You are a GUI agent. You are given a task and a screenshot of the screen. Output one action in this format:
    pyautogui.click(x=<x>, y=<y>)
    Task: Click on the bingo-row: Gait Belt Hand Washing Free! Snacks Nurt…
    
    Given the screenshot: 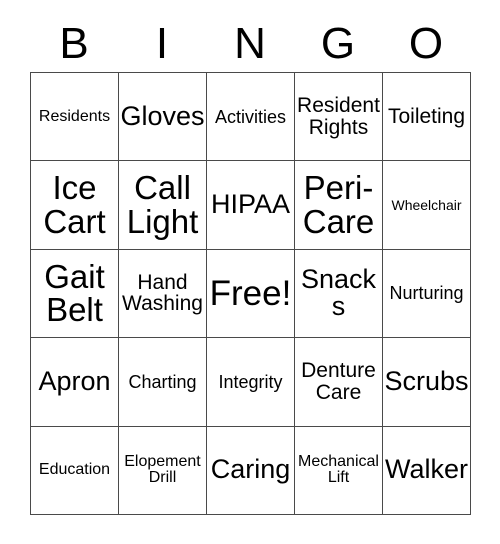 What is the action you would take?
    pyautogui.click(x=251, y=294)
    